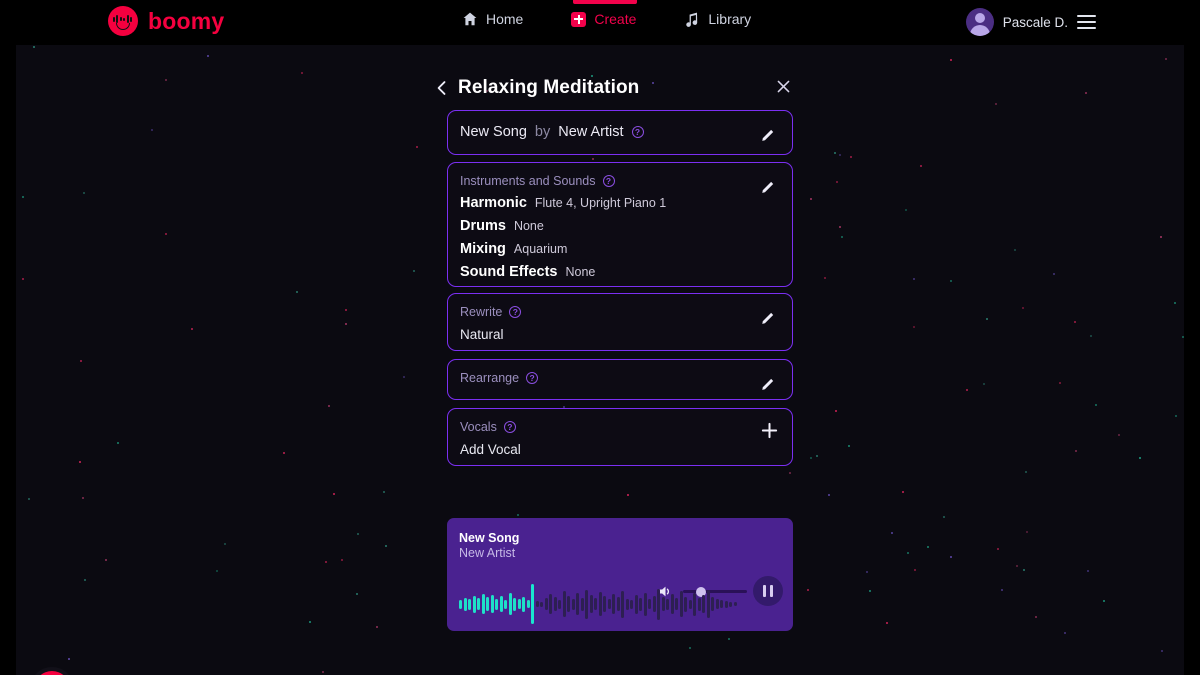 The height and width of the screenshot is (675, 1200). Describe the element at coordinates (591, 132) in the screenshot. I see `song-artist: New Artist` at that location.